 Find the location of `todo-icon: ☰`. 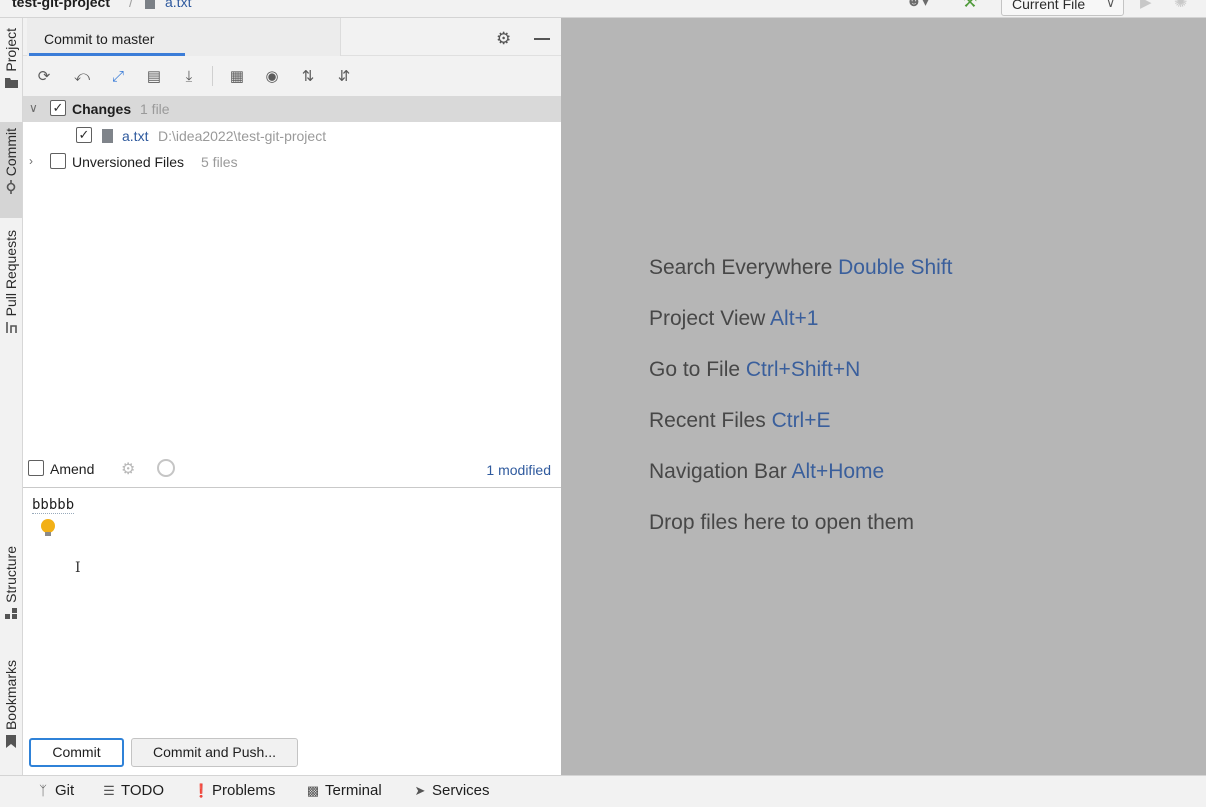

todo-icon: ☰ is located at coordinates (109, 790).